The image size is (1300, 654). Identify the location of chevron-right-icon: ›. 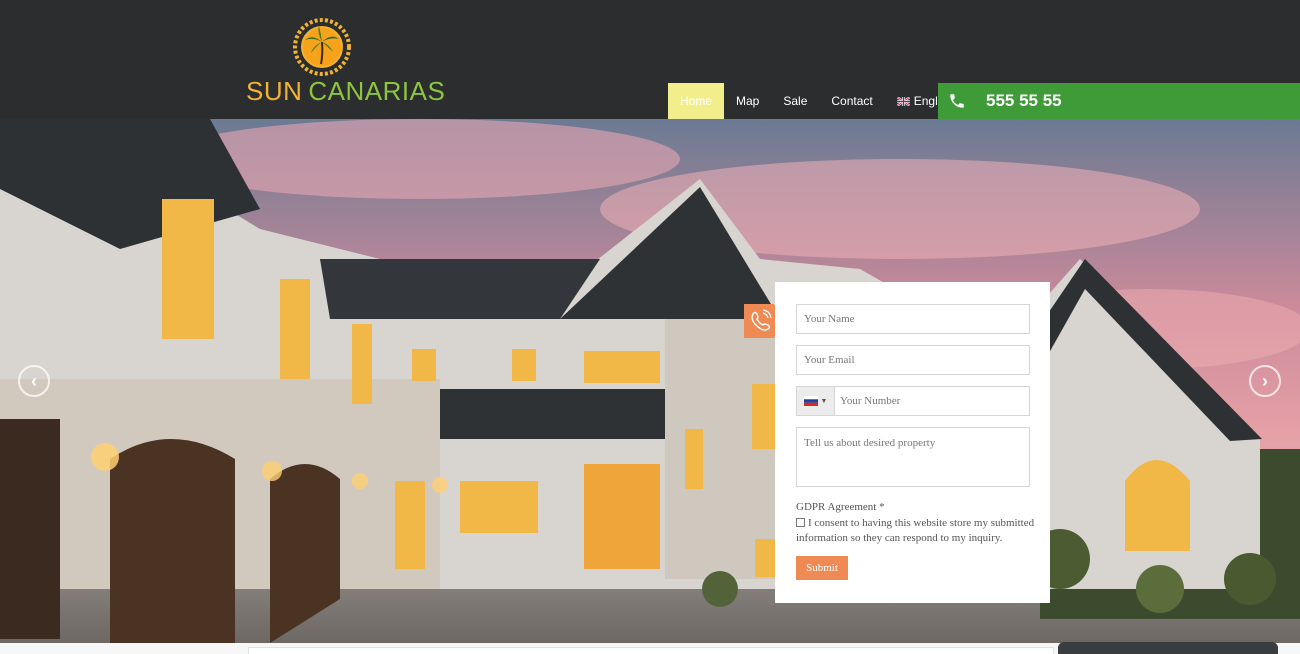
(1265, 381).